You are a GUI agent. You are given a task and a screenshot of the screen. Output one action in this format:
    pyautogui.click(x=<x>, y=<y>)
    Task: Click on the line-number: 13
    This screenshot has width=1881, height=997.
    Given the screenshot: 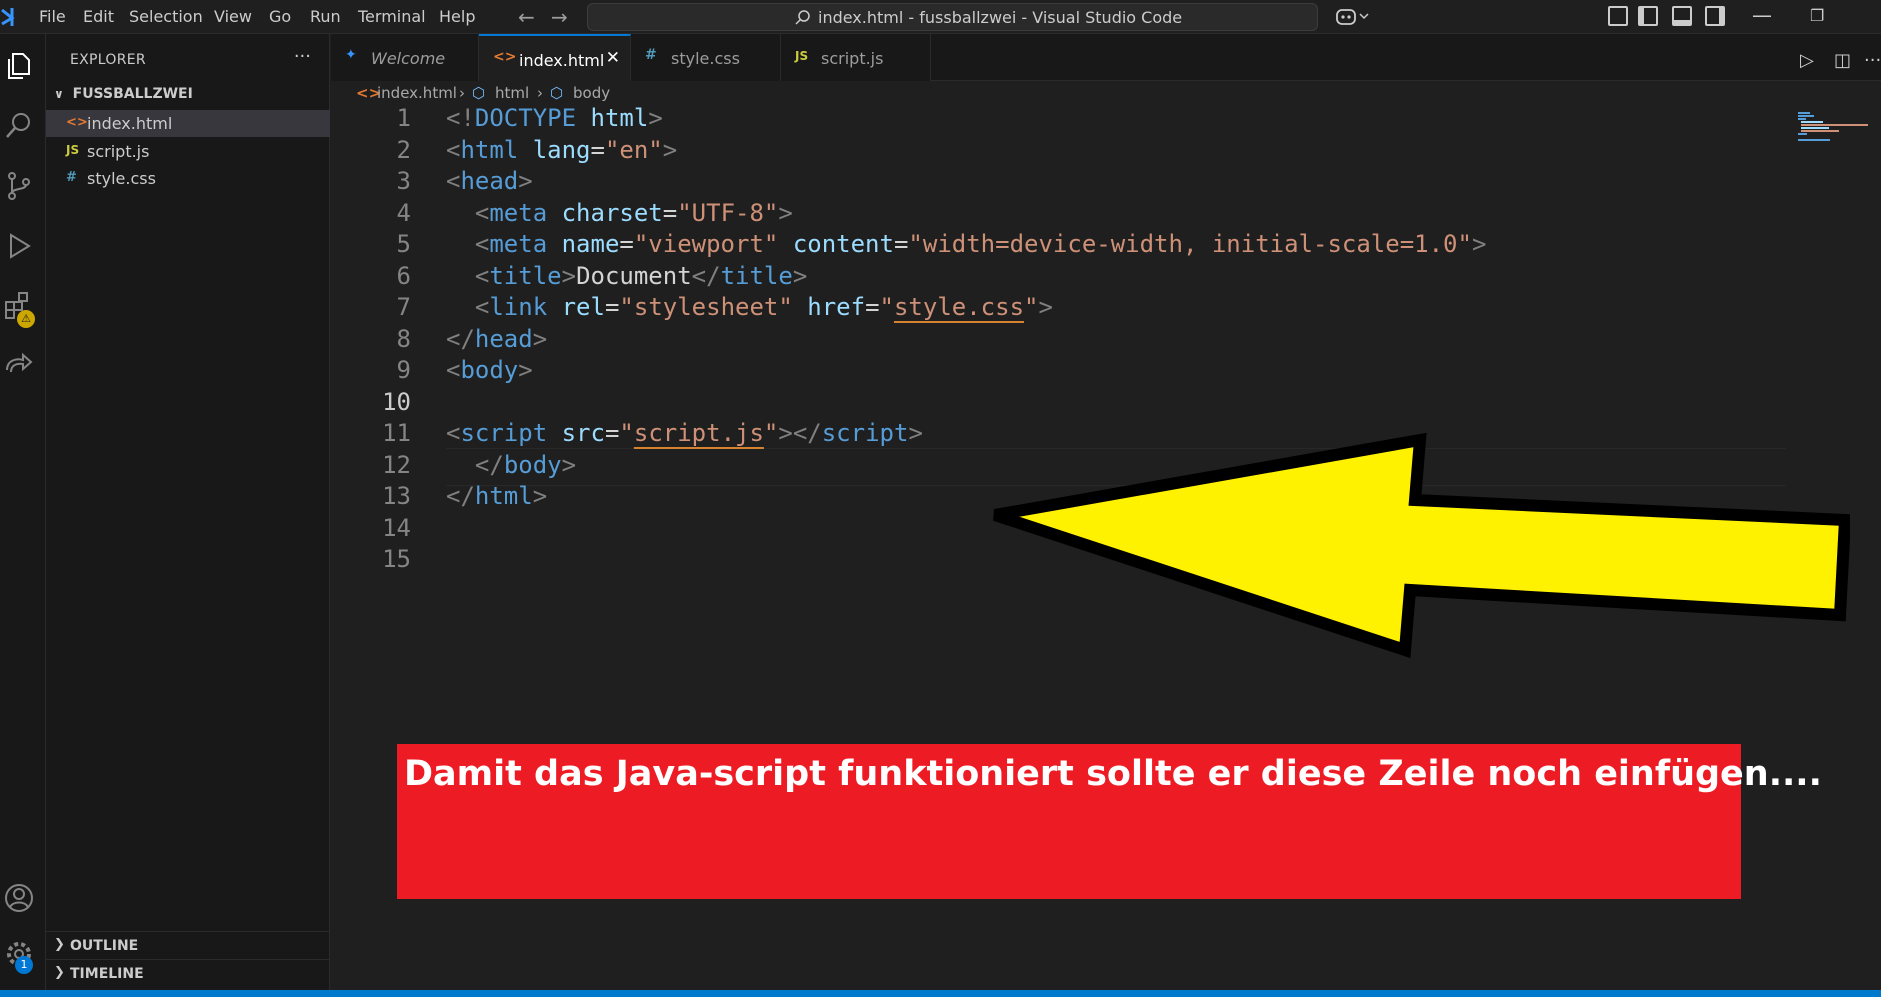 What is the action you would take?
    pyautogui.click(x=396, y=496)
    